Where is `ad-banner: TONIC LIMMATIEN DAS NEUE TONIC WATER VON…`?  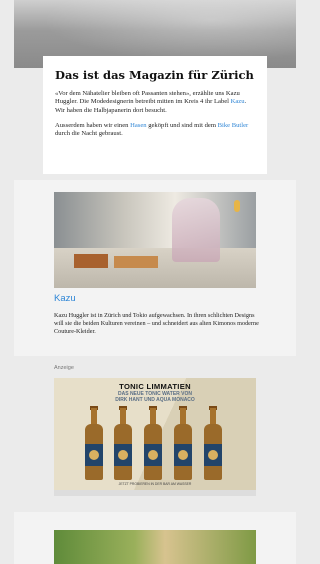 ad-banner: TONIC LIMMATIEN DAS NEUE TONIC WATER VON… is located at coordinates (155, 434).